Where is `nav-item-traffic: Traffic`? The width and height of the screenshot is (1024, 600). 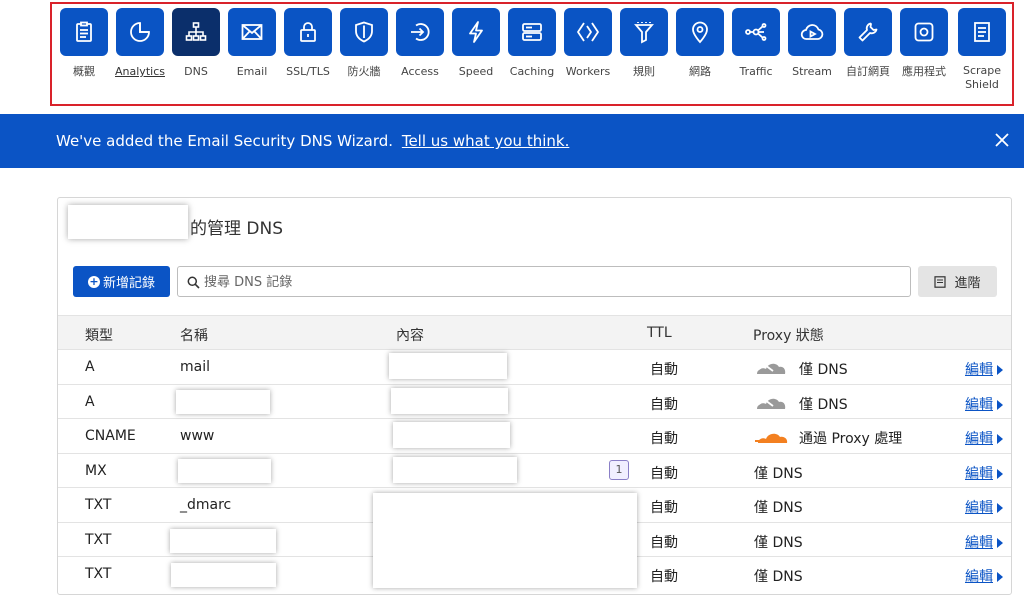 nav-item-traffic: Traffic is located at coordinates (756, 43).